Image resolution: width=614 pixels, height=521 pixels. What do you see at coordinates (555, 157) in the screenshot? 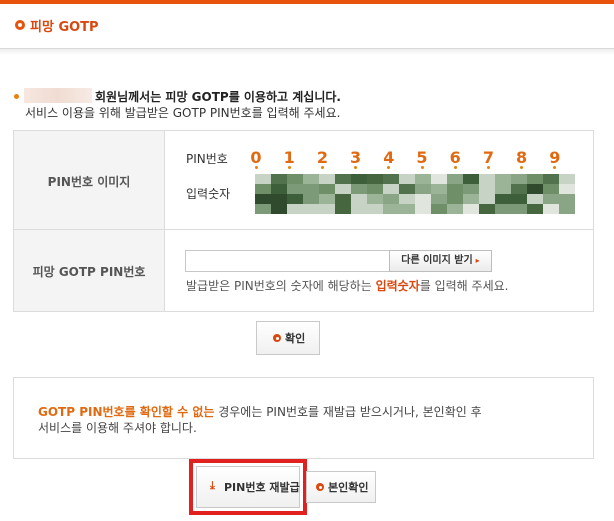
I see `pin-digit: 9` at bounding box center [555, 157].